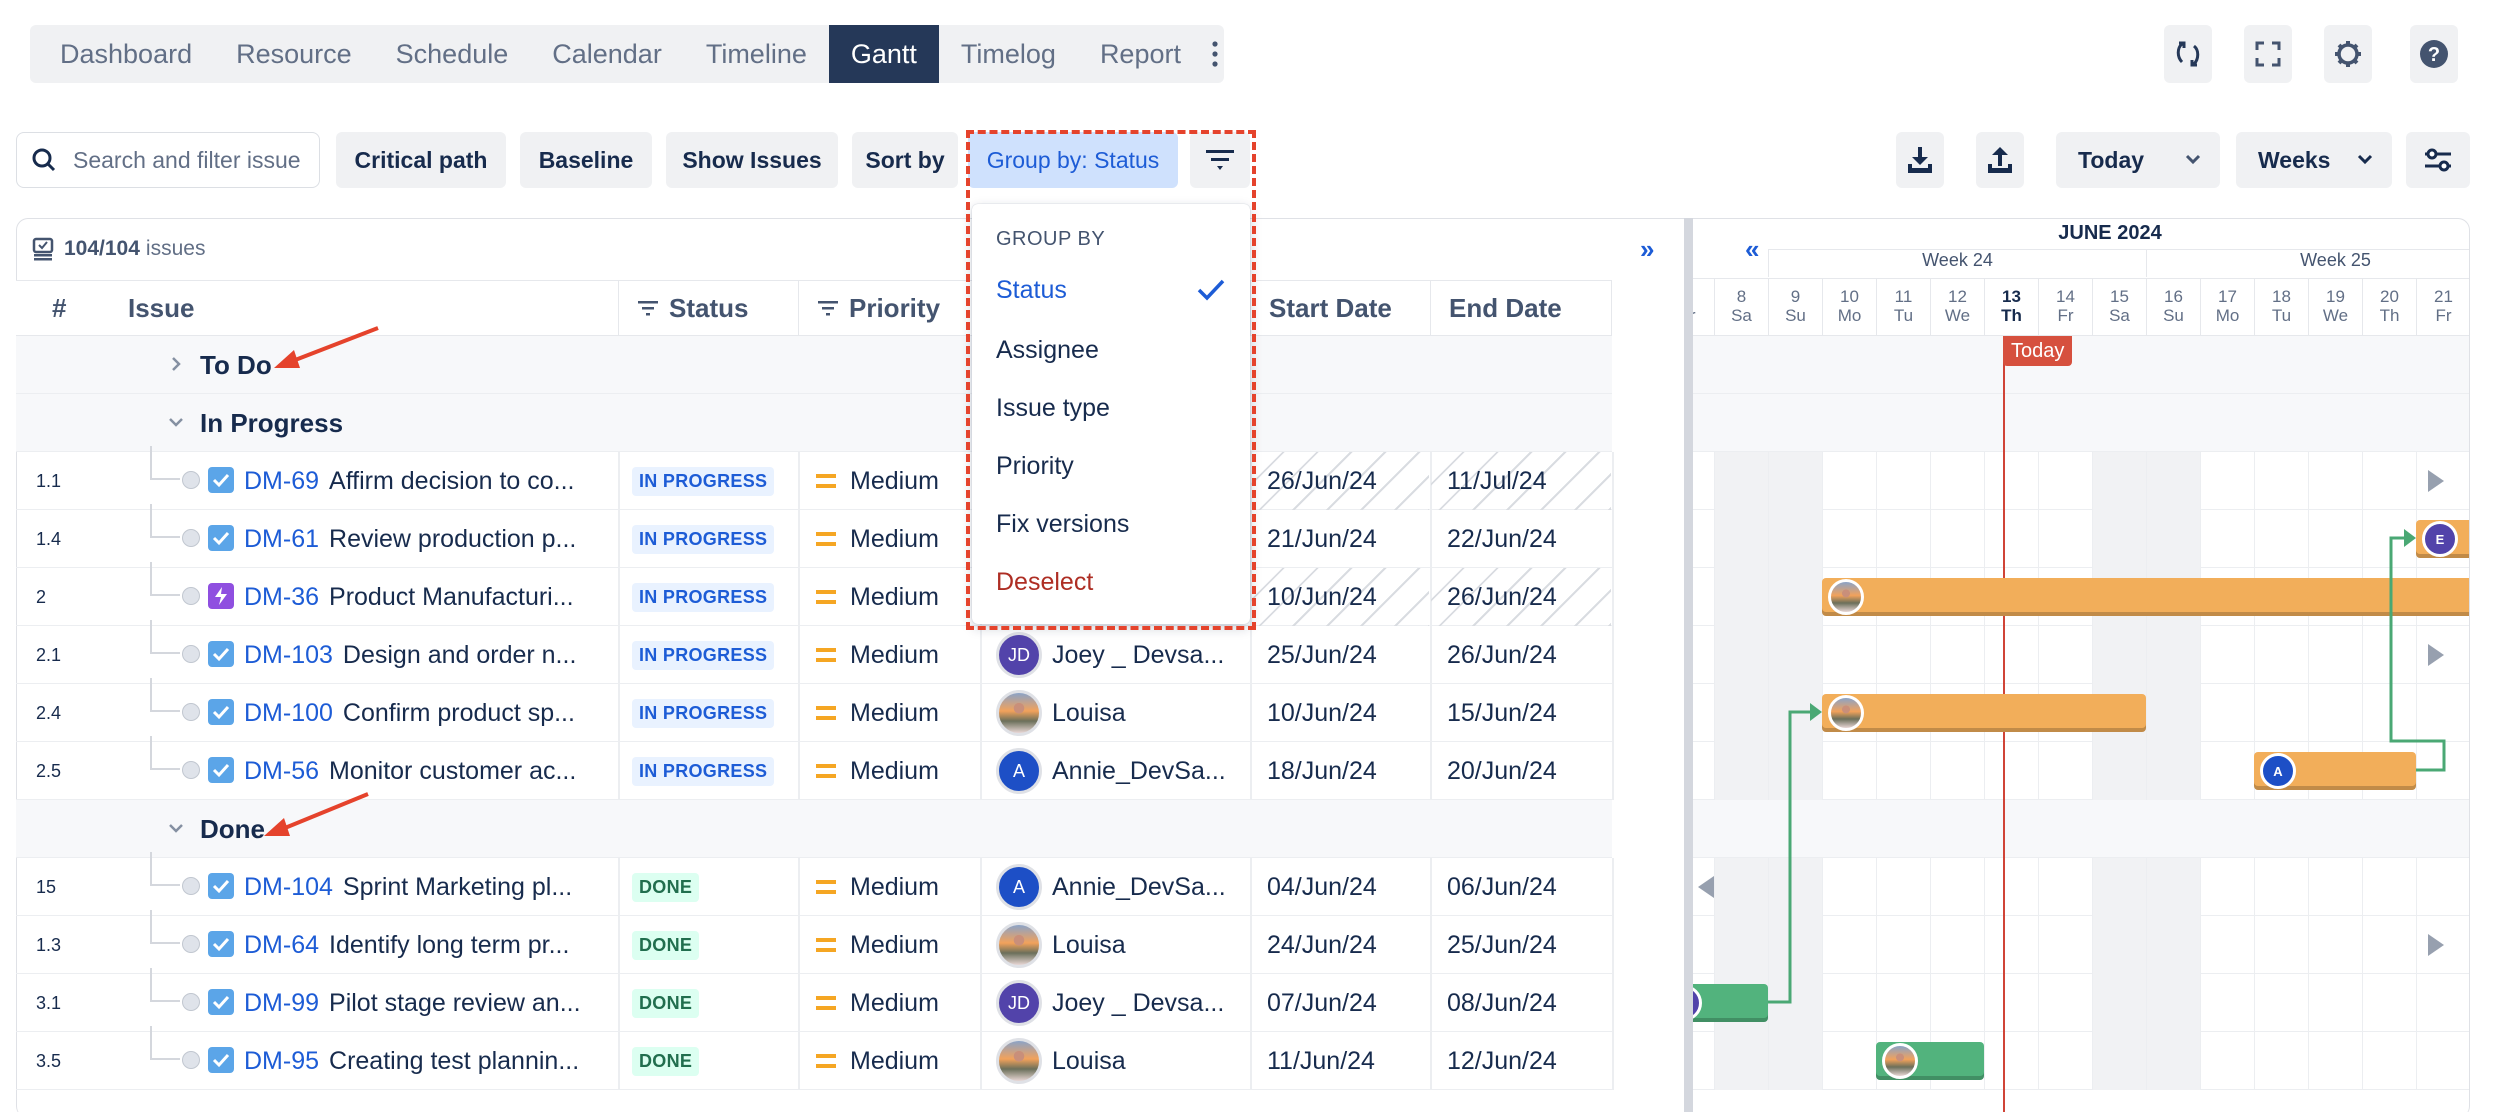  What do you see at coordinates (1340, 887) in the screenshot?
I see `start-date-cell: 04/Jun/24` at bounding box center [1340, 887].